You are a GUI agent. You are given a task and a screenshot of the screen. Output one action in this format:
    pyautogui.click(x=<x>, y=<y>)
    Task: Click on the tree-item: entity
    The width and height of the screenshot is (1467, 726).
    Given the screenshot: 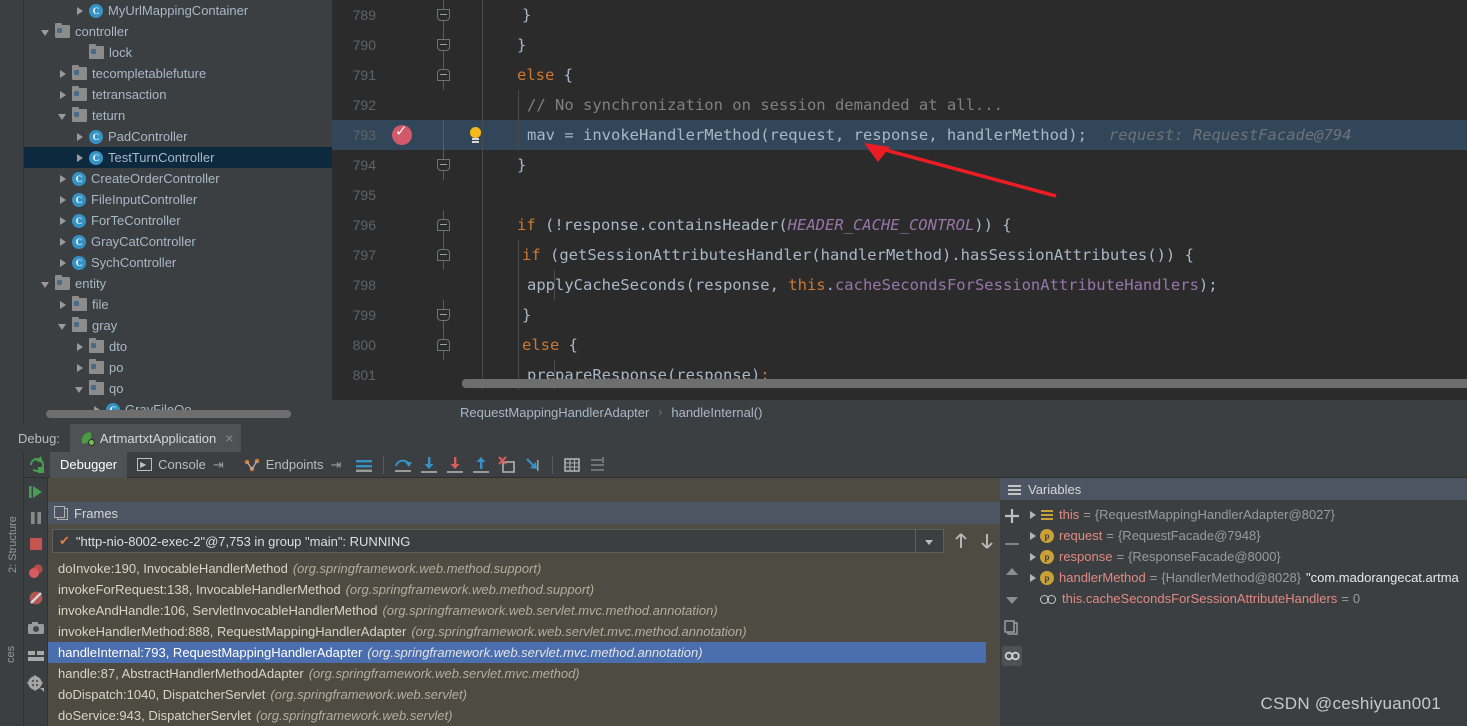 What is the action you would take?
    pyautogui.click(x=178, y=283)
    